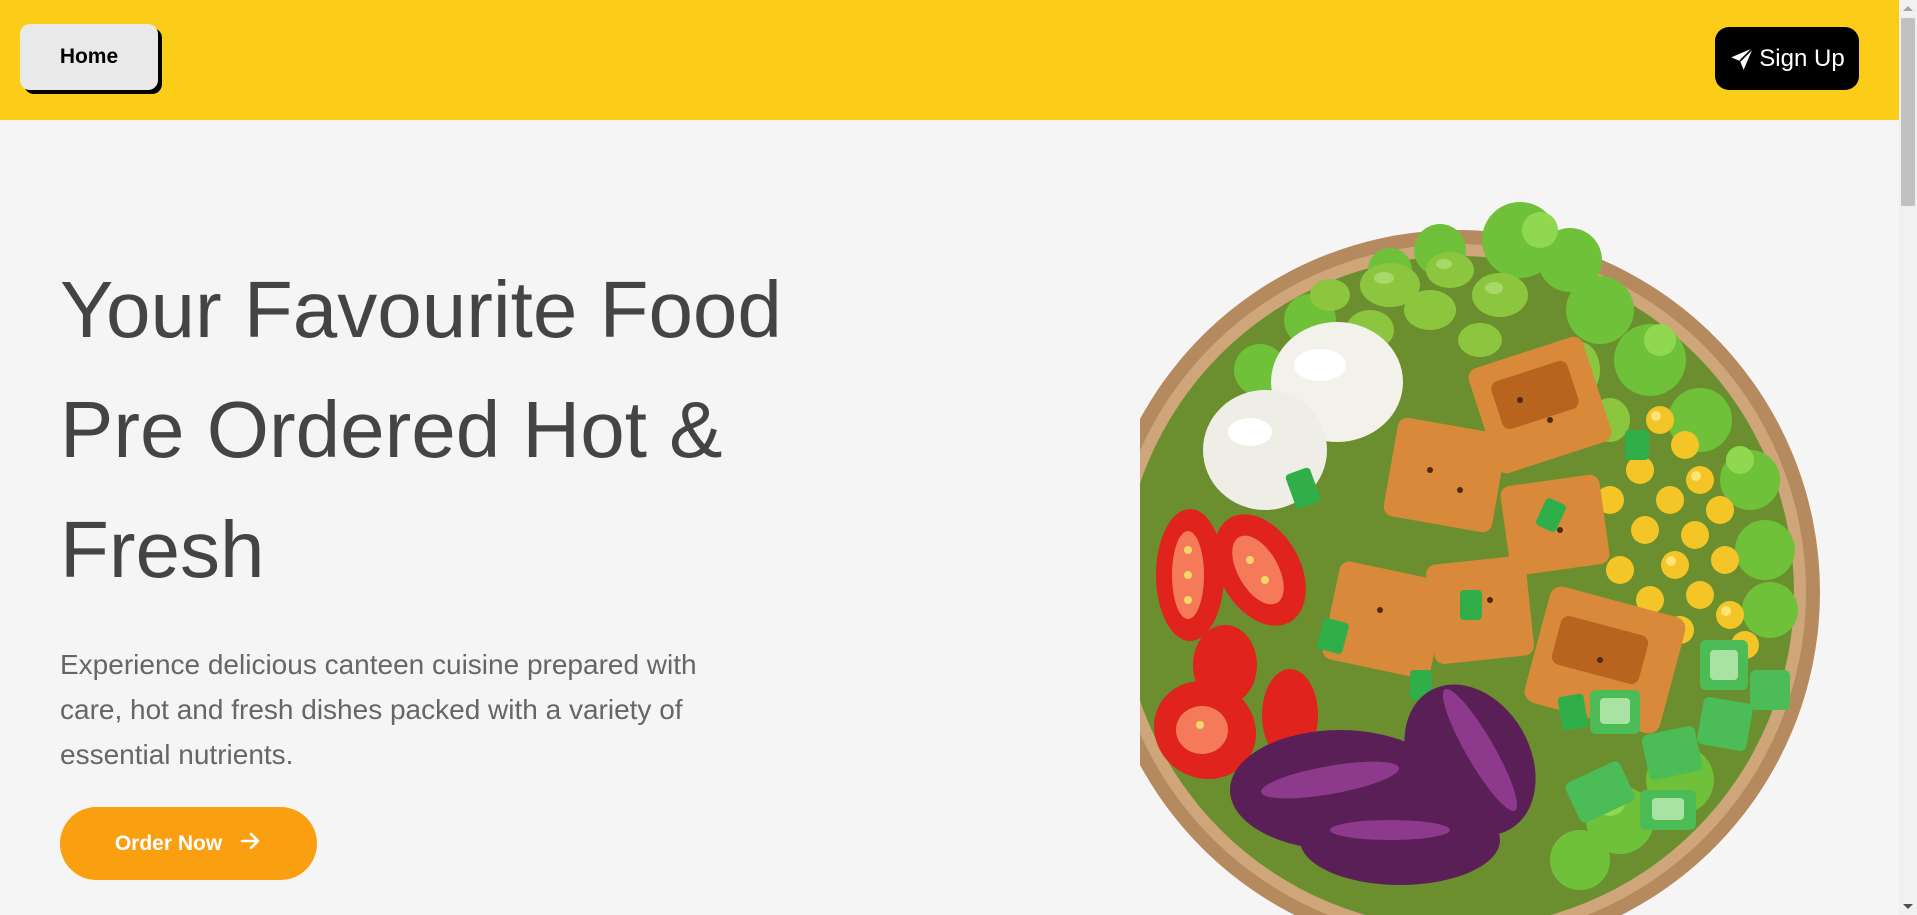 This screenshot has height=915, width=1917. Describe the element at coordinates (1742, 59) in the screenshot. I see `paper-plane-icon` at that location.